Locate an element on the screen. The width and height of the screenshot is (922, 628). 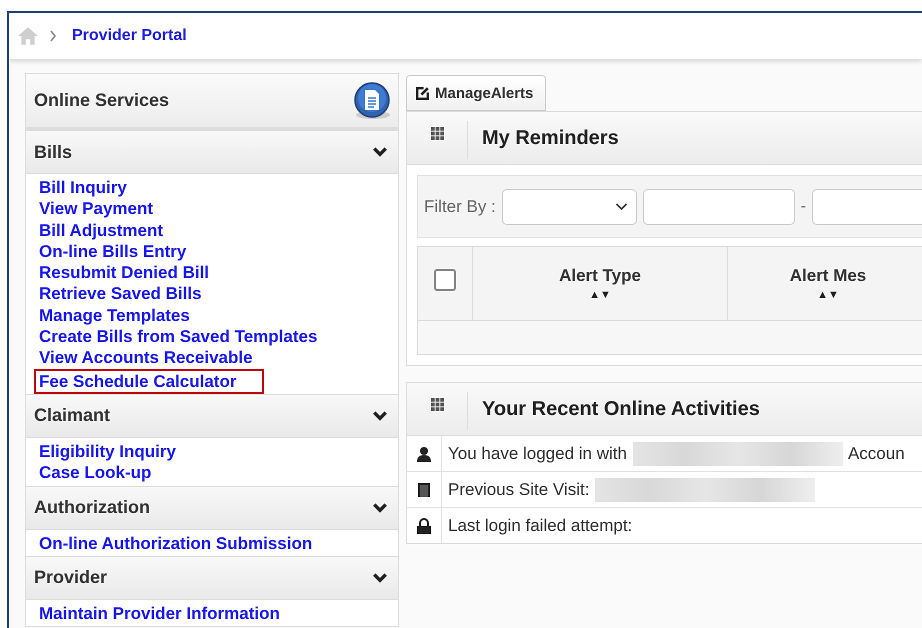
home-icon is located at coordinates (28, 36).